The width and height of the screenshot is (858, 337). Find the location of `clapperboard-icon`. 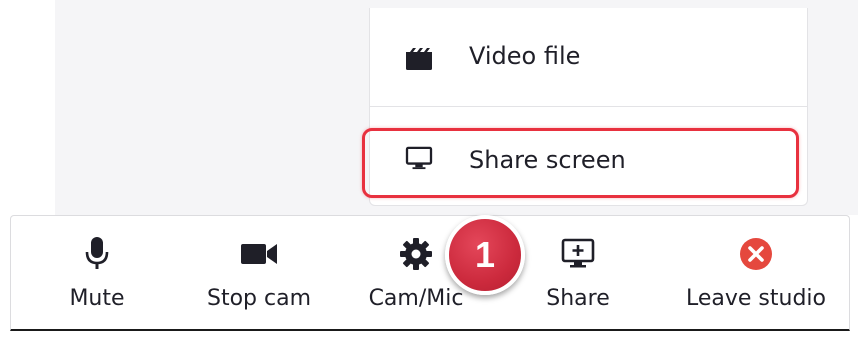

clapperboard-icon is located at coordinates (419, 59).